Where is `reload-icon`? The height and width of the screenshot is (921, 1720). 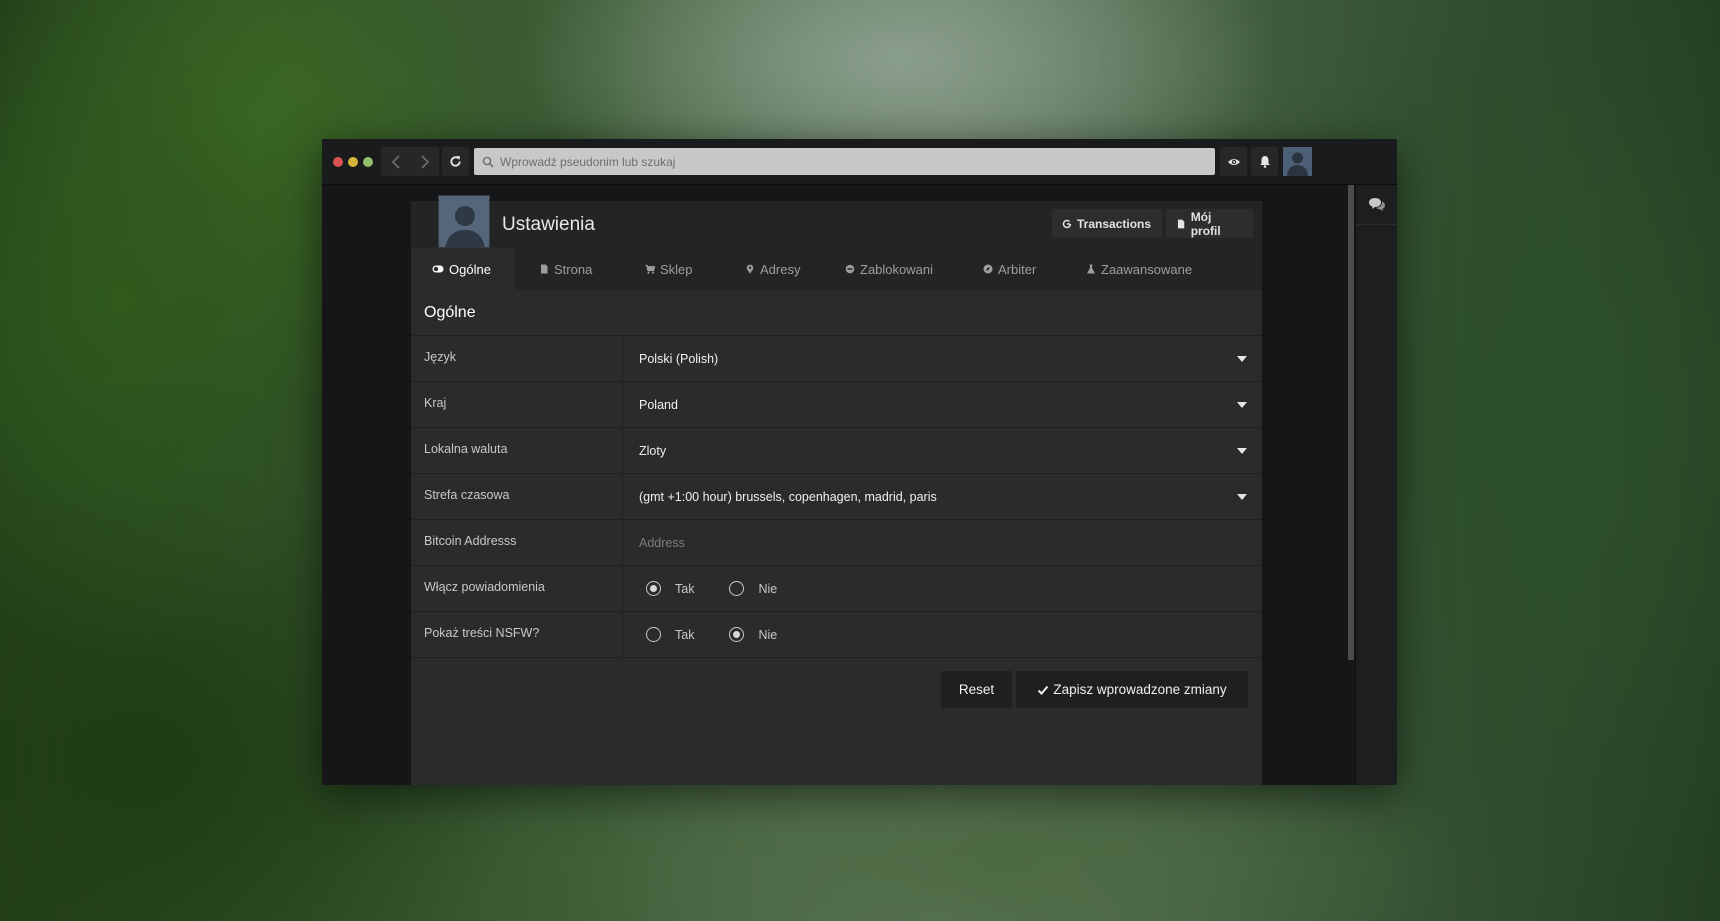 reload-icon is located at coordinates (455, 161).